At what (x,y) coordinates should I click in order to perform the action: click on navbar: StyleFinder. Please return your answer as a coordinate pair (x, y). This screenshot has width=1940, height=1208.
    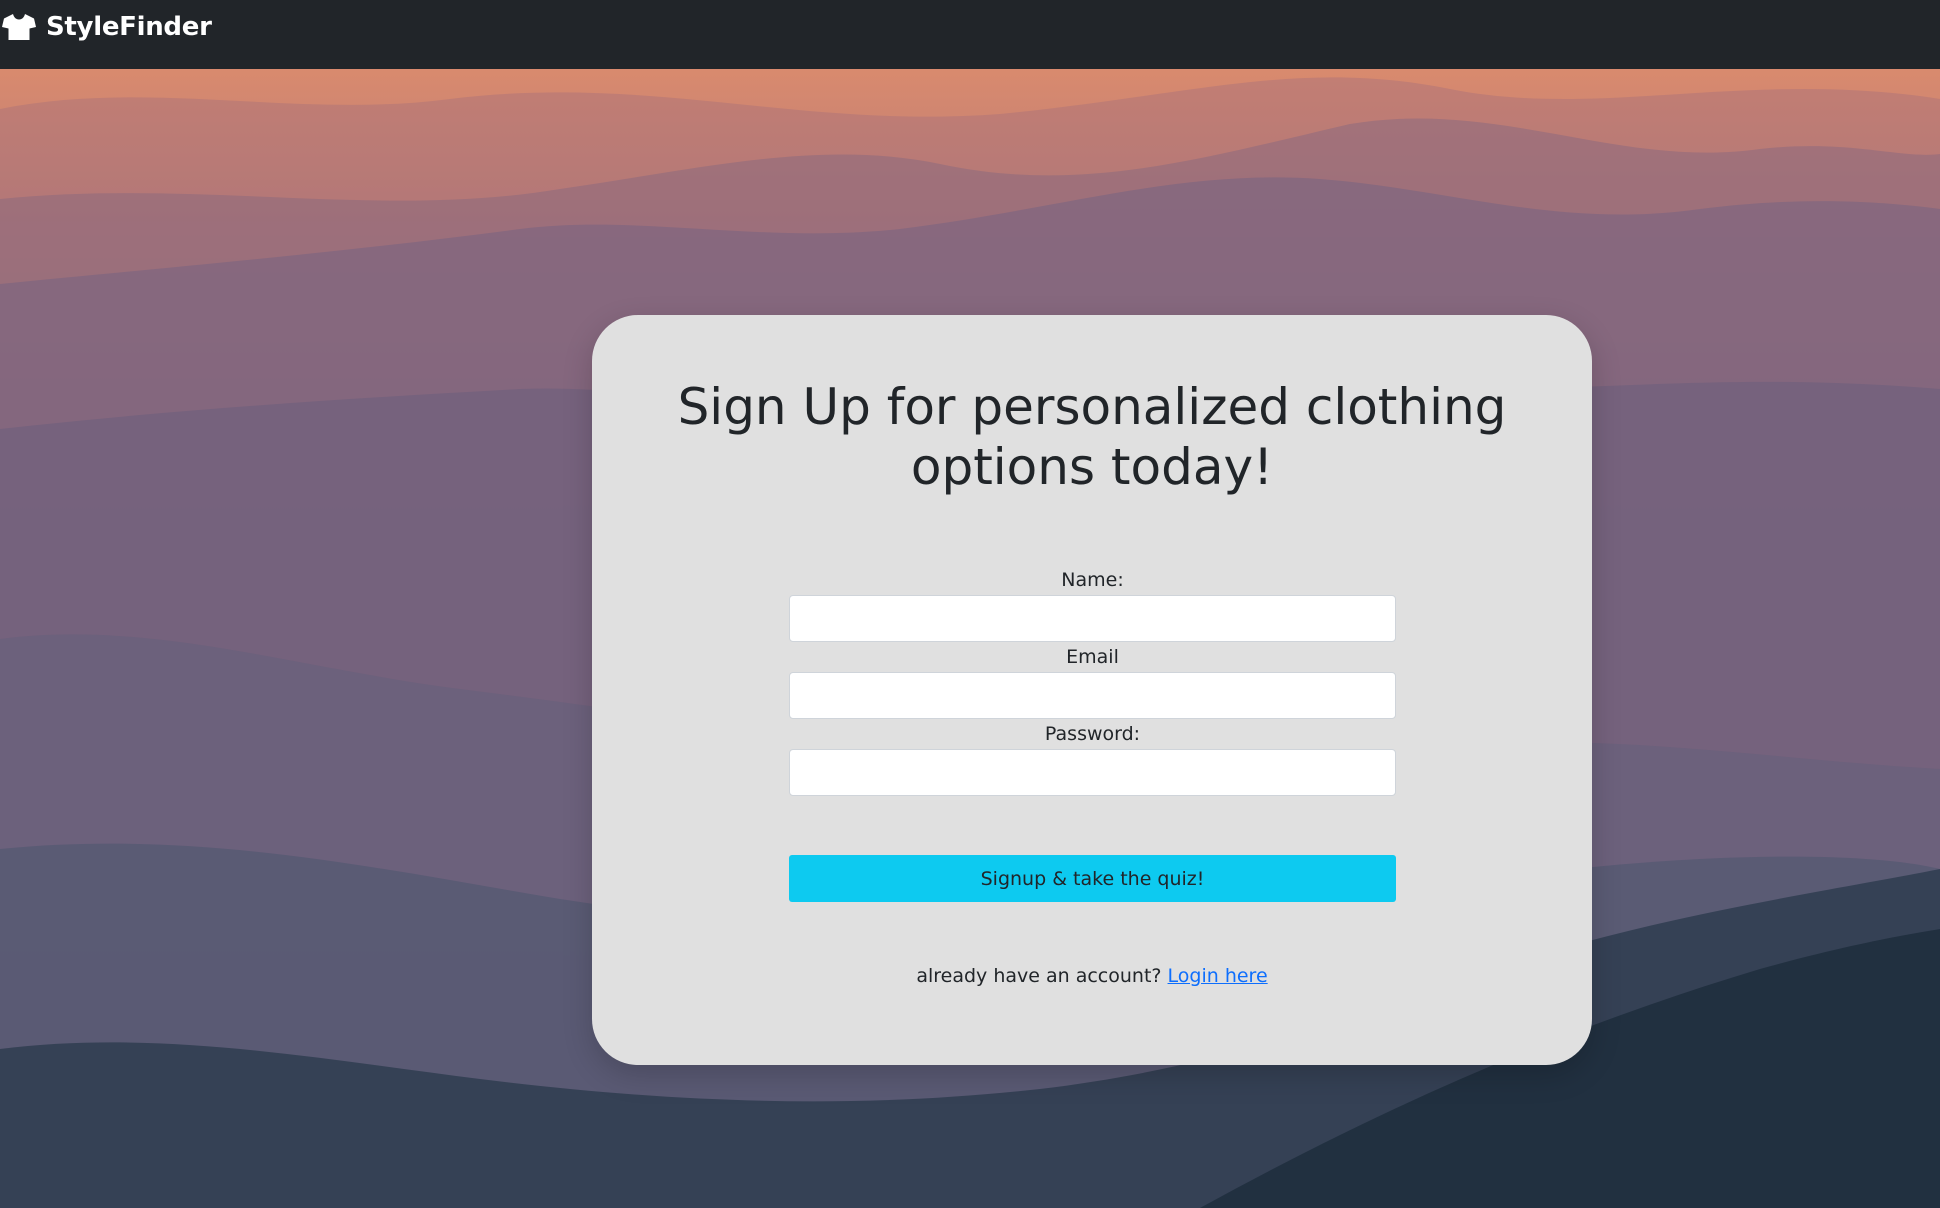
    Looking at the image, I should click on (970, 34).